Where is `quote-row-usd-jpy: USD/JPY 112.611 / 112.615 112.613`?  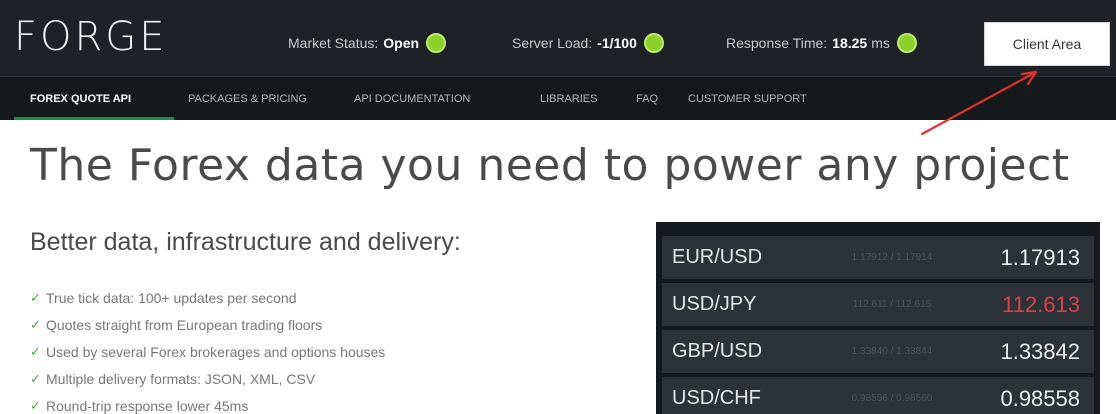 quote-row-usd-jpy: USD/JPY 112.611 / 112.615 112.613 is located at coordinates (878, 304).